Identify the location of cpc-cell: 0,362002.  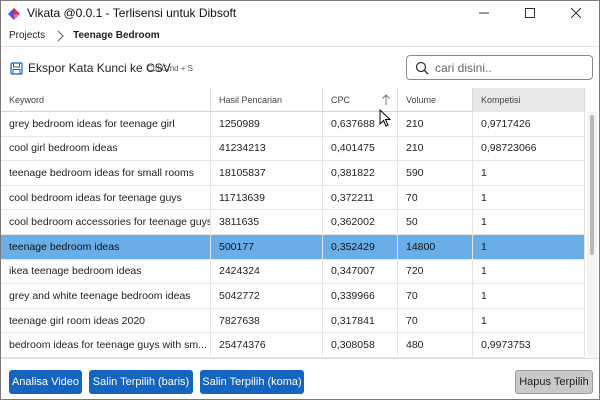
(360, 222).